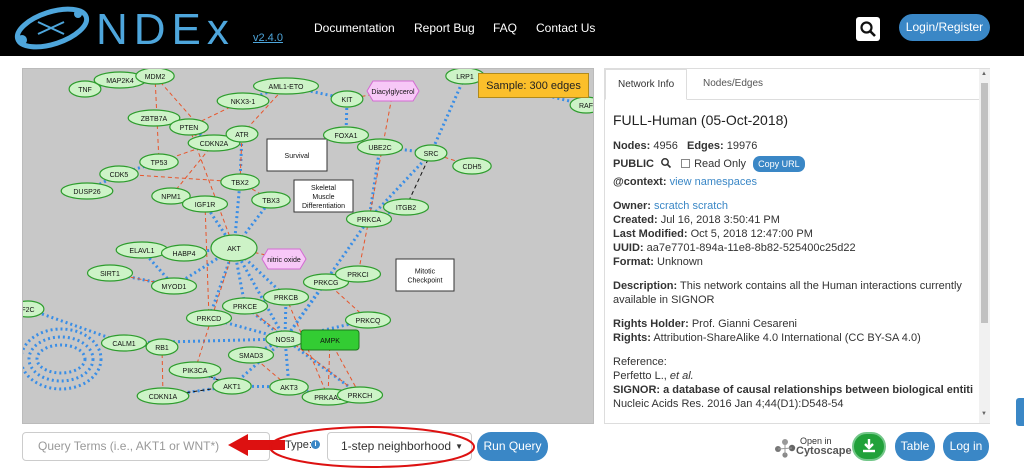 This screenshot has width=1024, height=475. What do you see at coordinates (742, 146) in the screenshot?
I see `edges-count: 19976` at bounding box center [742, 146].